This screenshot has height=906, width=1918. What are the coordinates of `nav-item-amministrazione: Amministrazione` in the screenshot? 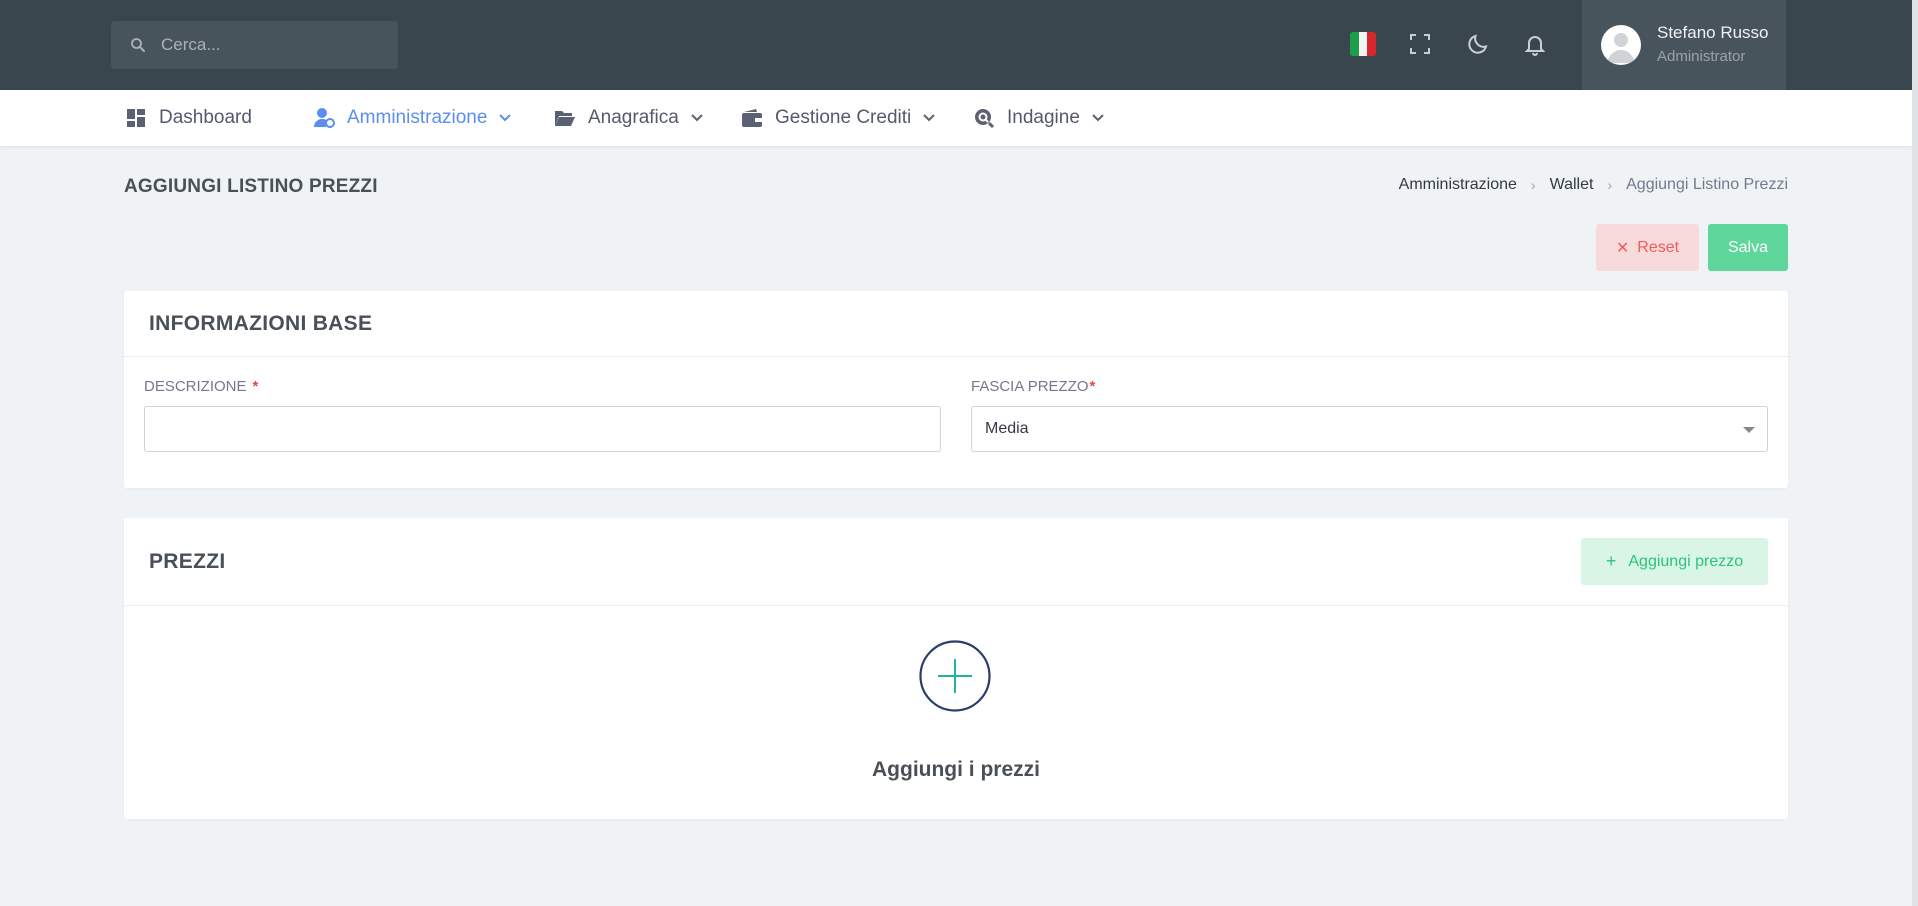 It's located at (412, 118).